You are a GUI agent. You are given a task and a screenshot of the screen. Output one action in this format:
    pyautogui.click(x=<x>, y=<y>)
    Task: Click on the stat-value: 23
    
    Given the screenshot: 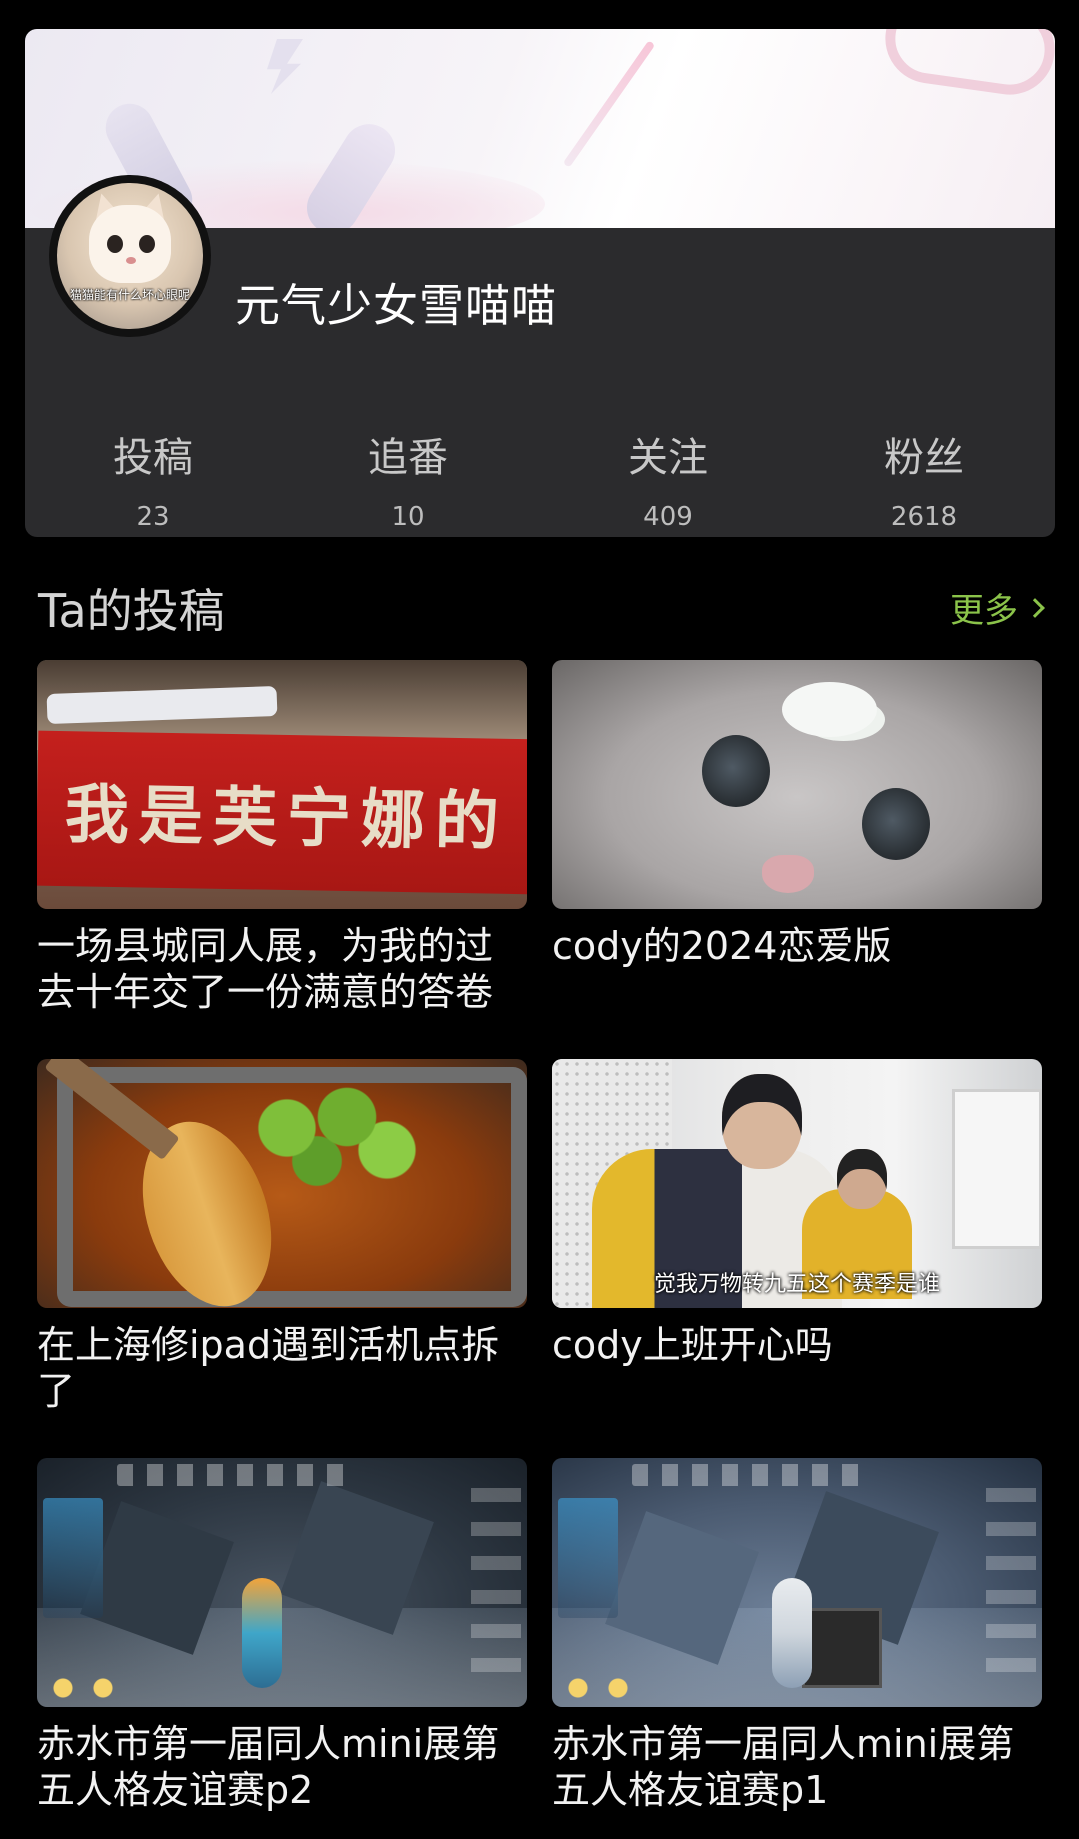 What is the action you would take?
    pyautogui.click(x=153, y=517)
    